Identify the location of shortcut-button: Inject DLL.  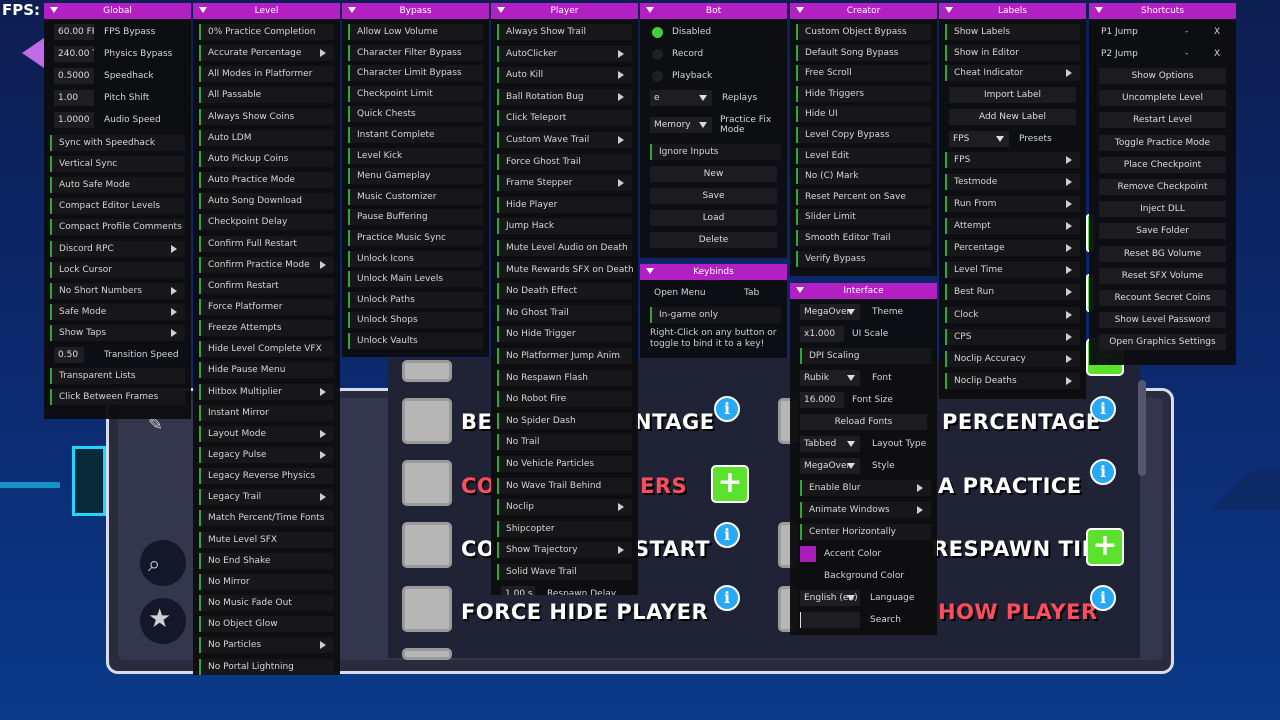
(1162, 209).